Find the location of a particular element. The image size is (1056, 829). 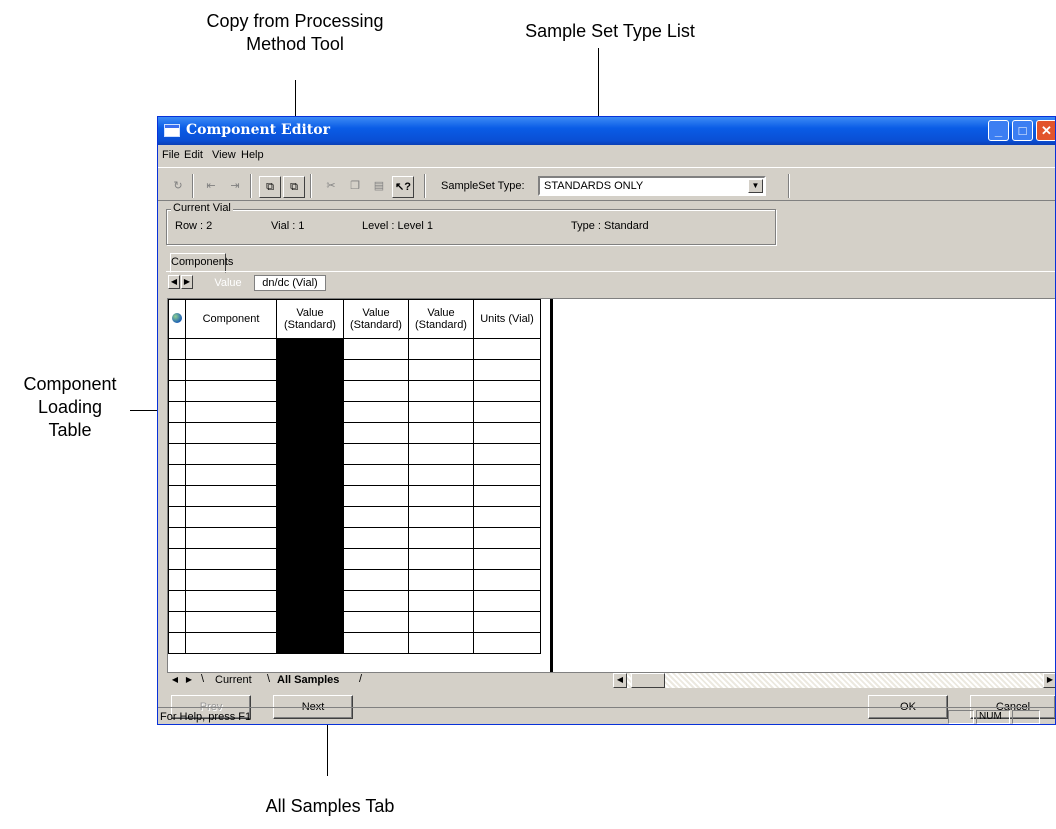

scroll-right-icon: ▶ is located at coordinates (1049, 680).